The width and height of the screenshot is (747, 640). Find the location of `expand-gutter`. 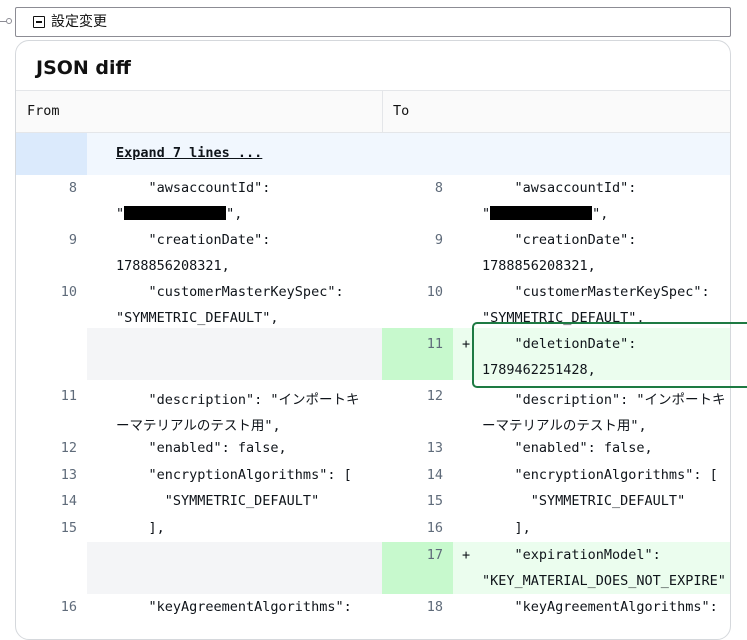

expand-gutter is located at coordinates (51, 154).